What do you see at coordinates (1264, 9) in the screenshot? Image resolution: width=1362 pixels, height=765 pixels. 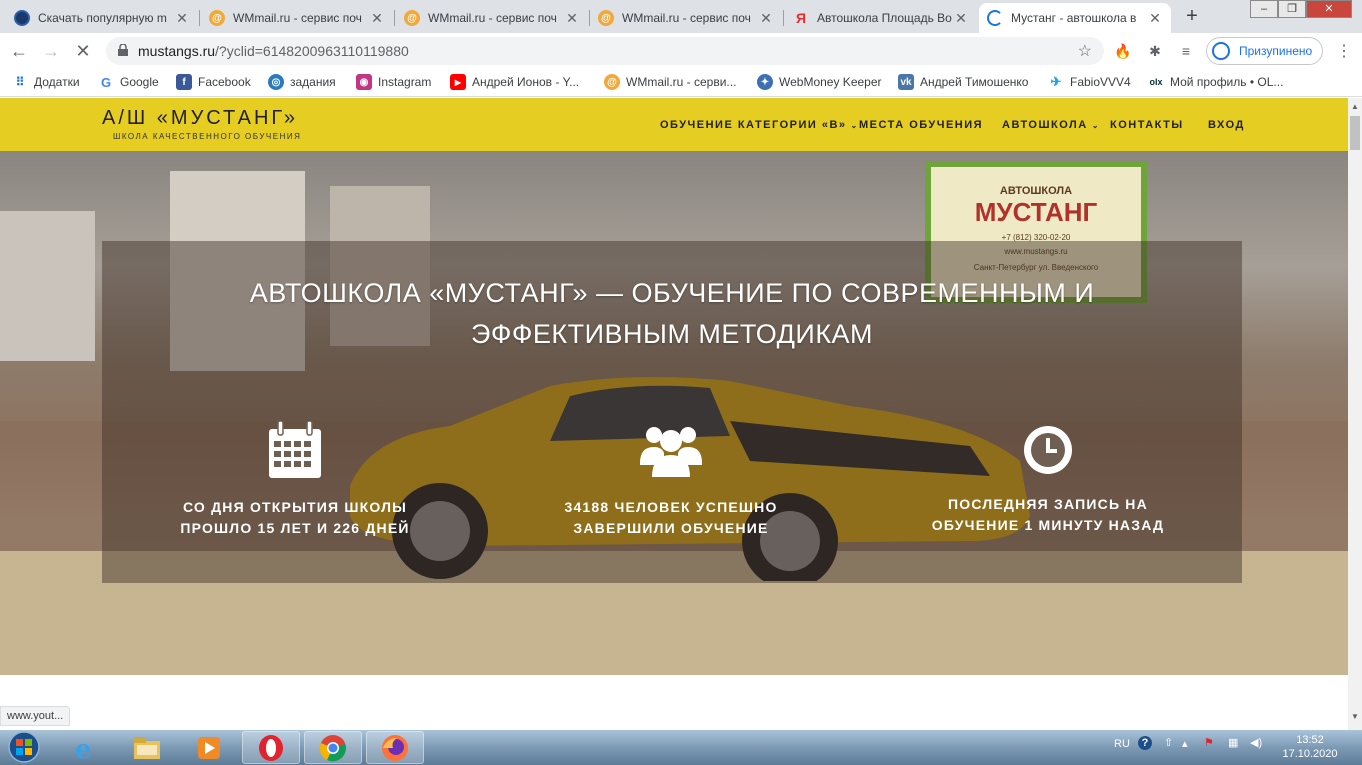 I see `minimize-icon: –` at bounding box center [1264, 9].